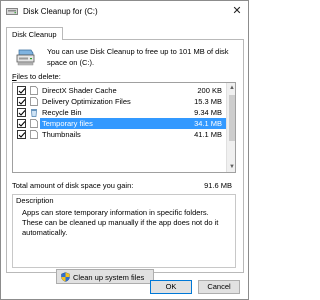 Image resolution: width=320 pixels, height=300 pixels. What do you see at coordinates (237, 11) in the screenshot?
I see `close-icon: ✕` at bounding box center [237, 11].